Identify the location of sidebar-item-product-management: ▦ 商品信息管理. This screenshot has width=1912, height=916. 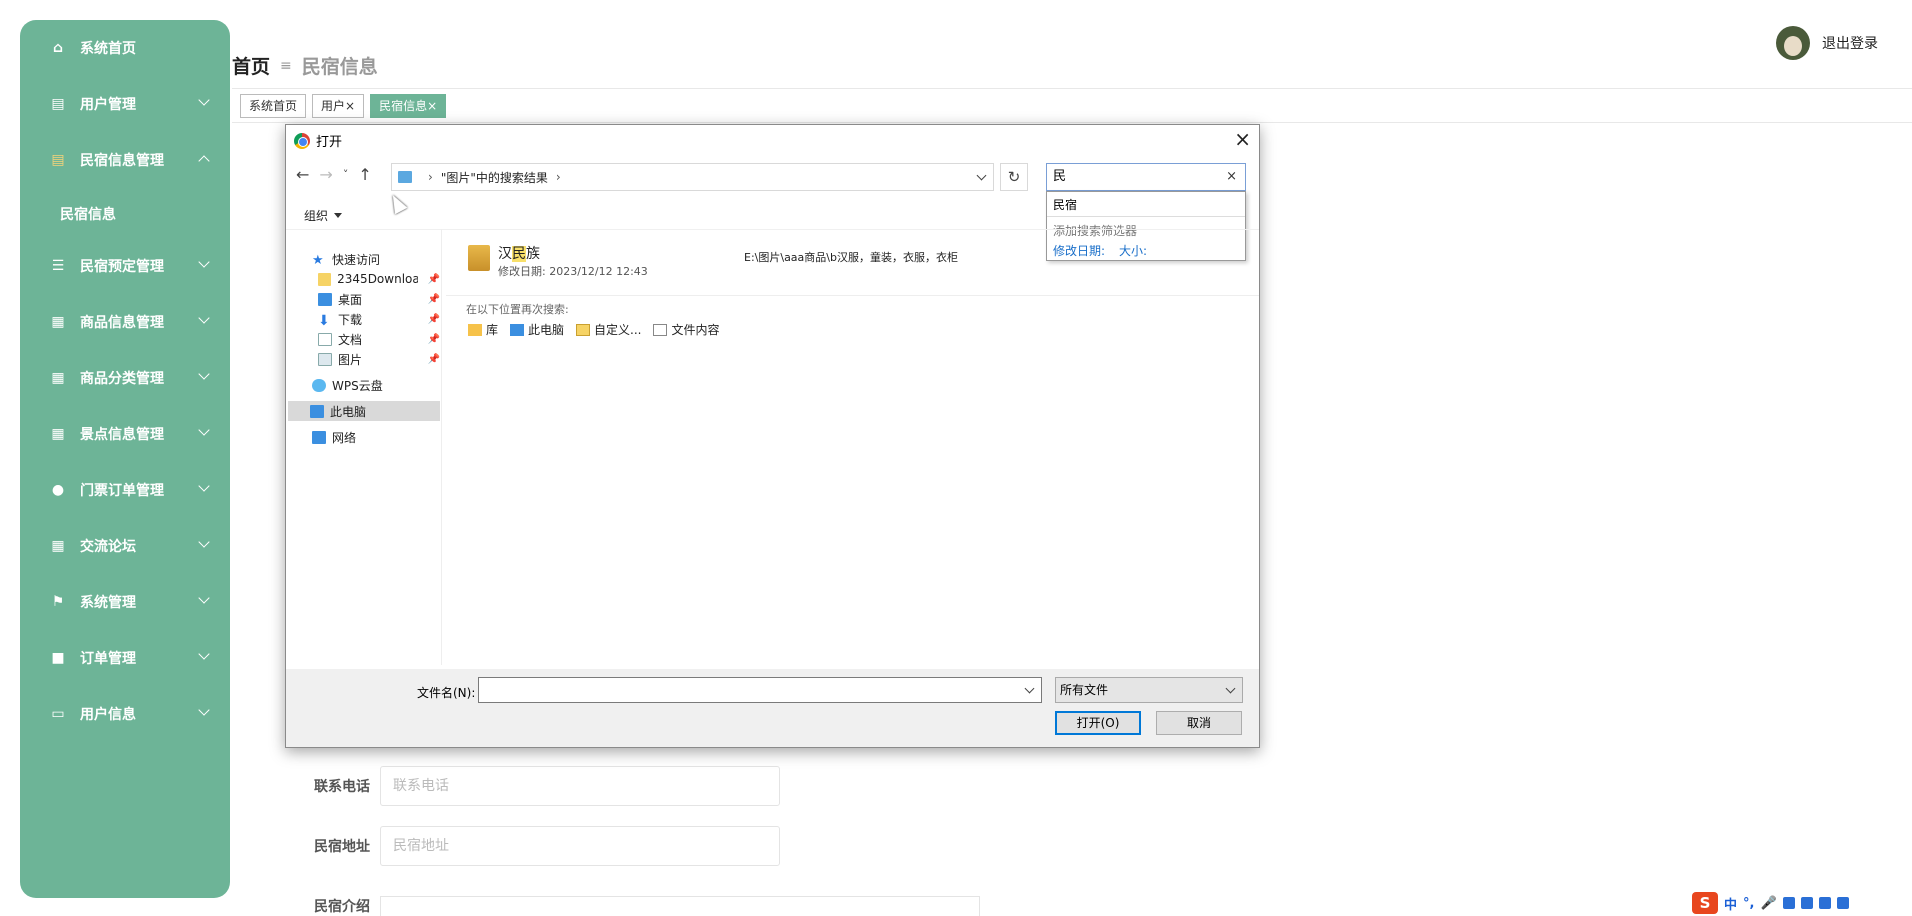
(125, 322).